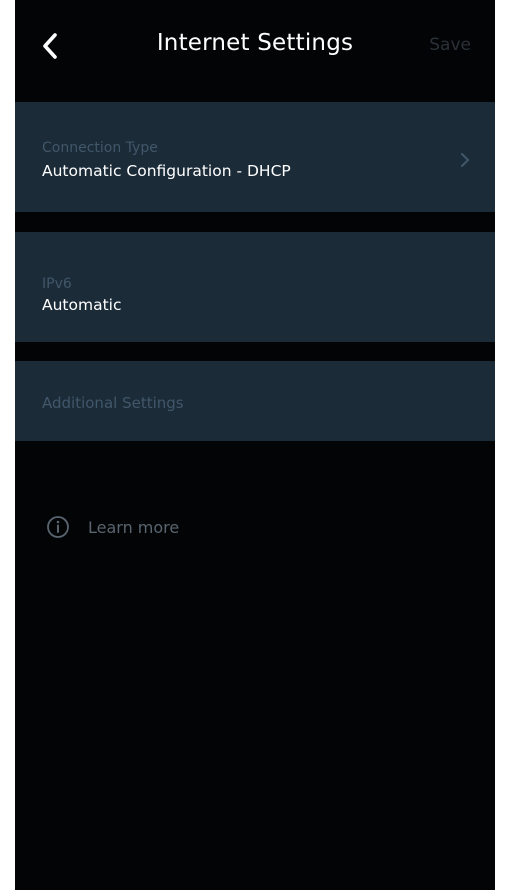 This screenshot has width=505, height=890. I want to click on ipv6-row: IPv6 Automatic, so click(255, 287).